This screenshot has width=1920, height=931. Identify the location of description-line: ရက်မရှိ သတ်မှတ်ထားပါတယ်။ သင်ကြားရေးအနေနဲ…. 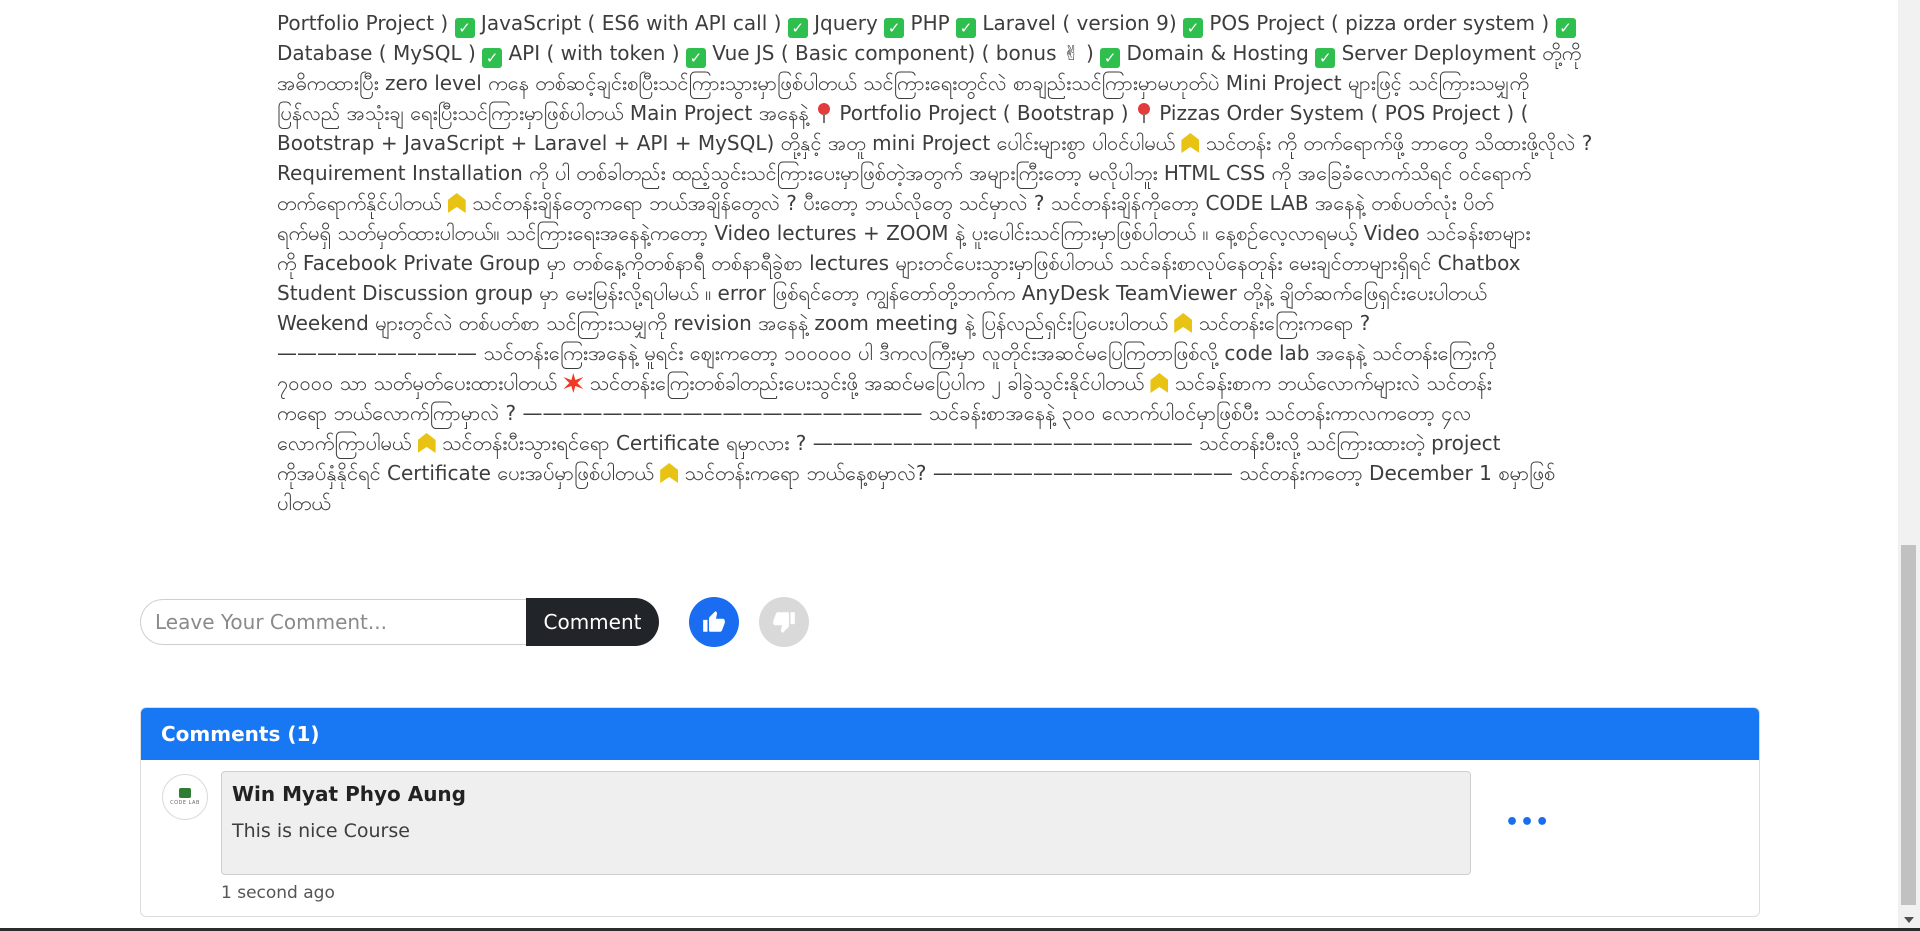
(904, 233).